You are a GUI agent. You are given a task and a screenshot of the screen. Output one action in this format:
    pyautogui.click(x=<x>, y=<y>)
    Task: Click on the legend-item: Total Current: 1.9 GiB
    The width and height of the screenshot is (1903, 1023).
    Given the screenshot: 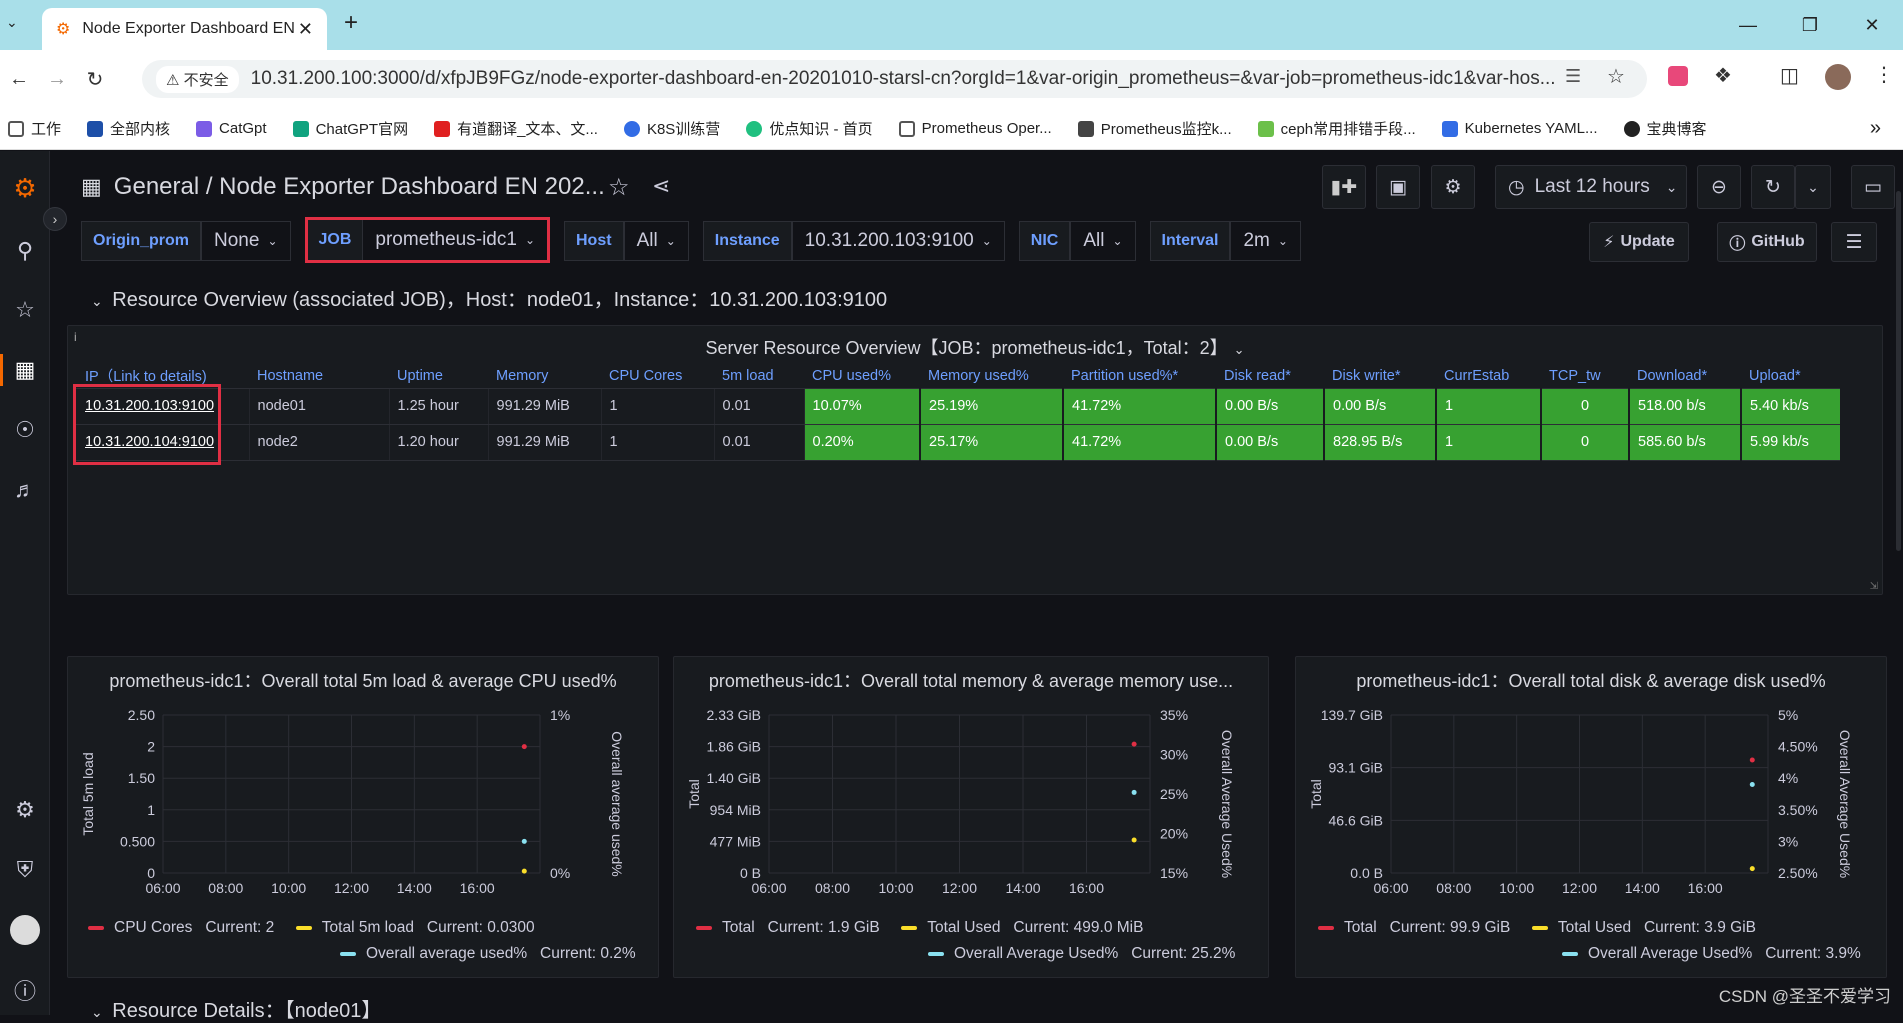 What is the action you would take?
    pyautogui.click(x=788, y=927)
    